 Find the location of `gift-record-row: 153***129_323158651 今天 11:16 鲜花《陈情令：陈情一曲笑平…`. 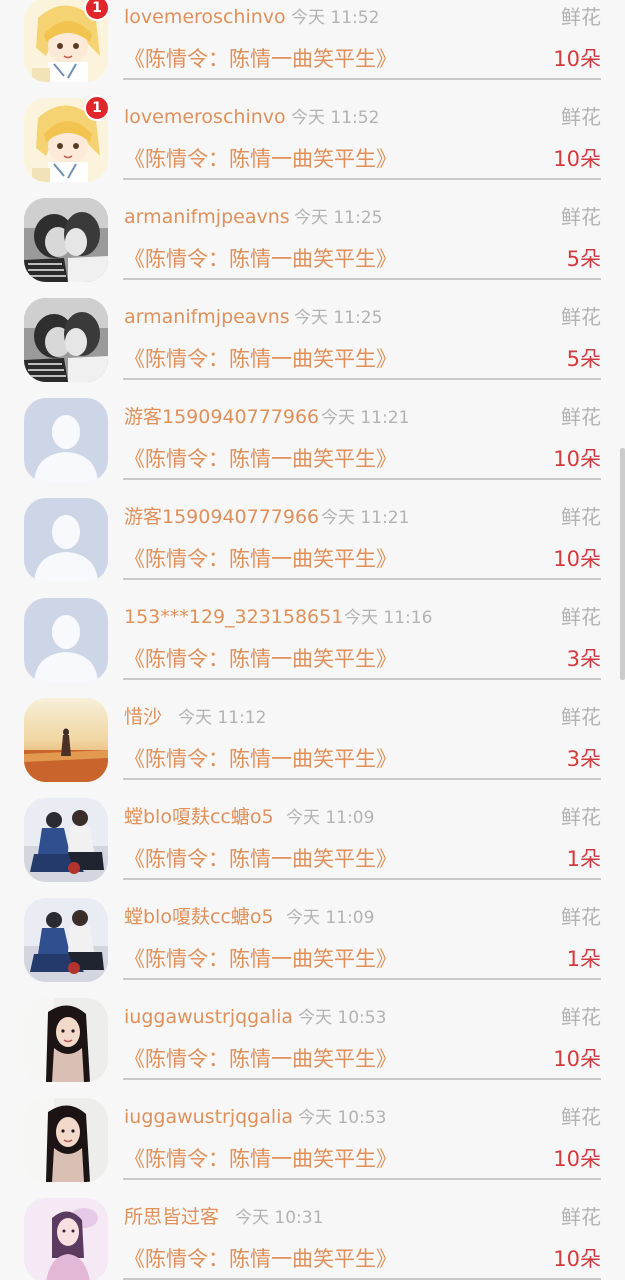

gift-record-row: 153***129_323158651 今天 11:16 鲜花《陈情令：陈情一曲笑平… is located at coordinates (312, 648).